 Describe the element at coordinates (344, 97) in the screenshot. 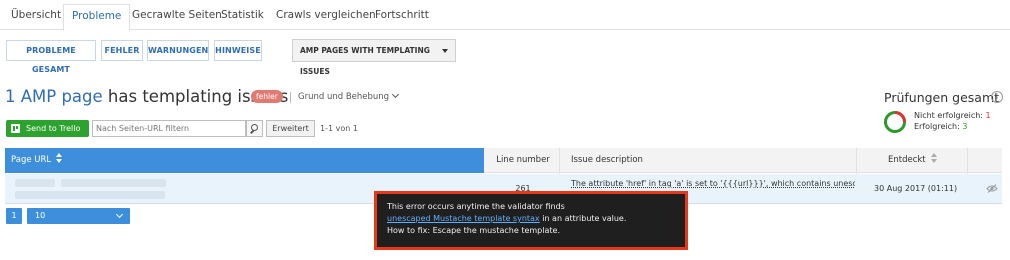

I see `reasons-and-fix-label: Grund und Behebung` at that location.